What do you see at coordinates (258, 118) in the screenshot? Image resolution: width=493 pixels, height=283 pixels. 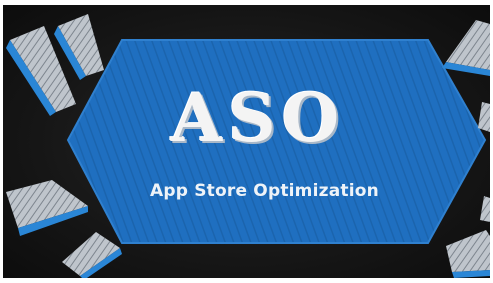 I see `headline-aso: ASO` at bounding box center [258, 118].